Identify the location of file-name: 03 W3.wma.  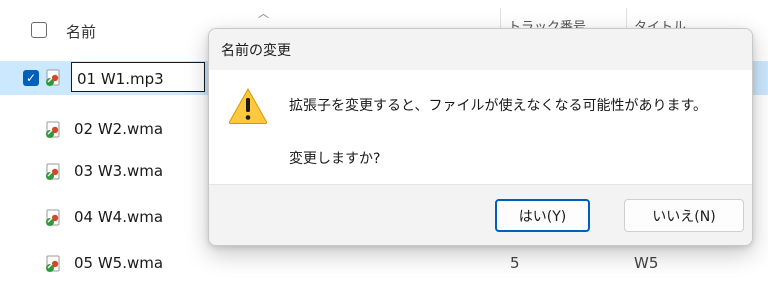
(119, 171).